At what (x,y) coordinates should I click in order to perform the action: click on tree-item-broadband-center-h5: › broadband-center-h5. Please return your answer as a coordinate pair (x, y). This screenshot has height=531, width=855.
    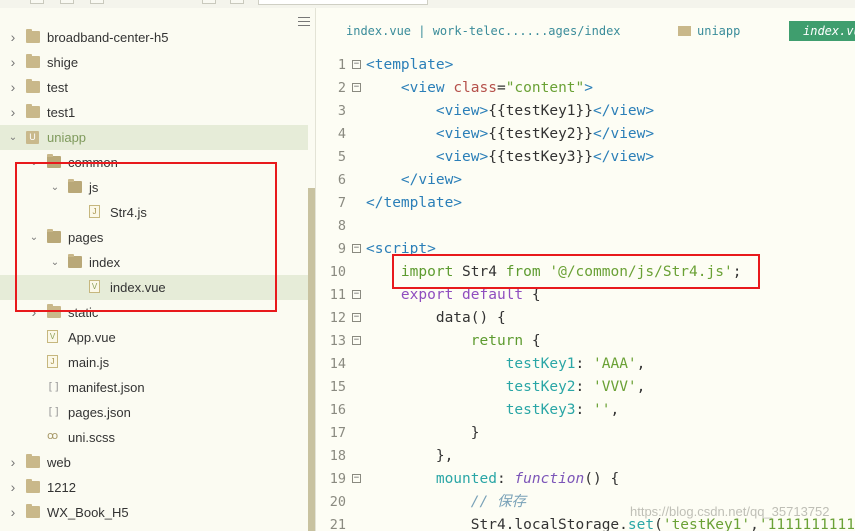
    Looking at the image, I should click on (154, 37).